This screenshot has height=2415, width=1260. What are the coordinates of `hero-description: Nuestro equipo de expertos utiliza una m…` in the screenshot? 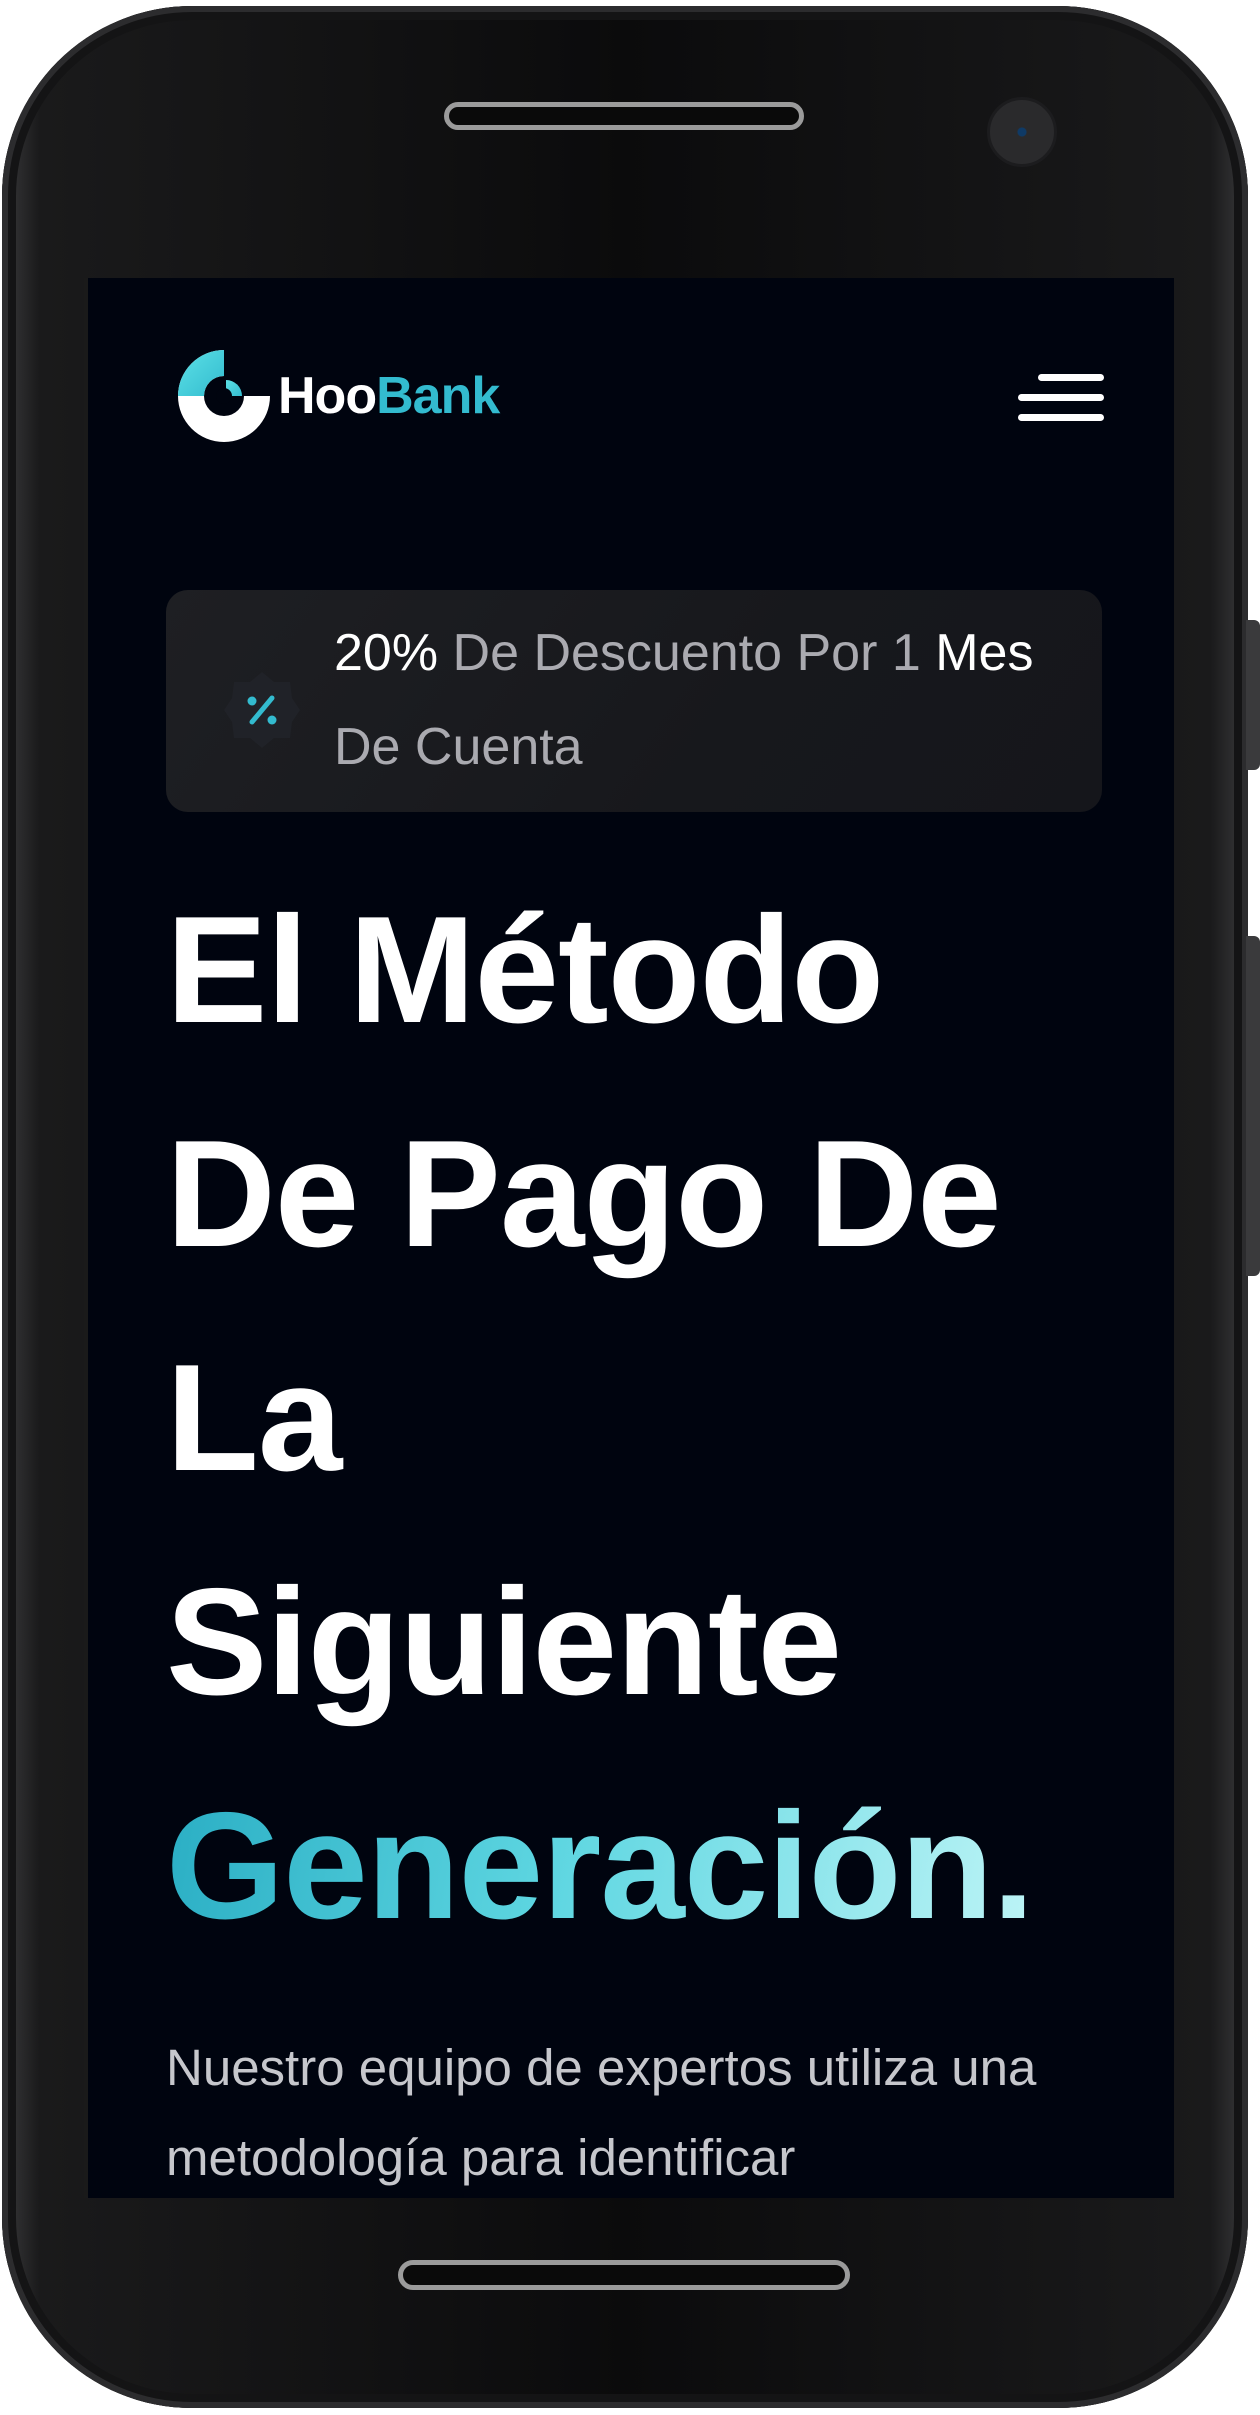 It's located at (601, 2112).